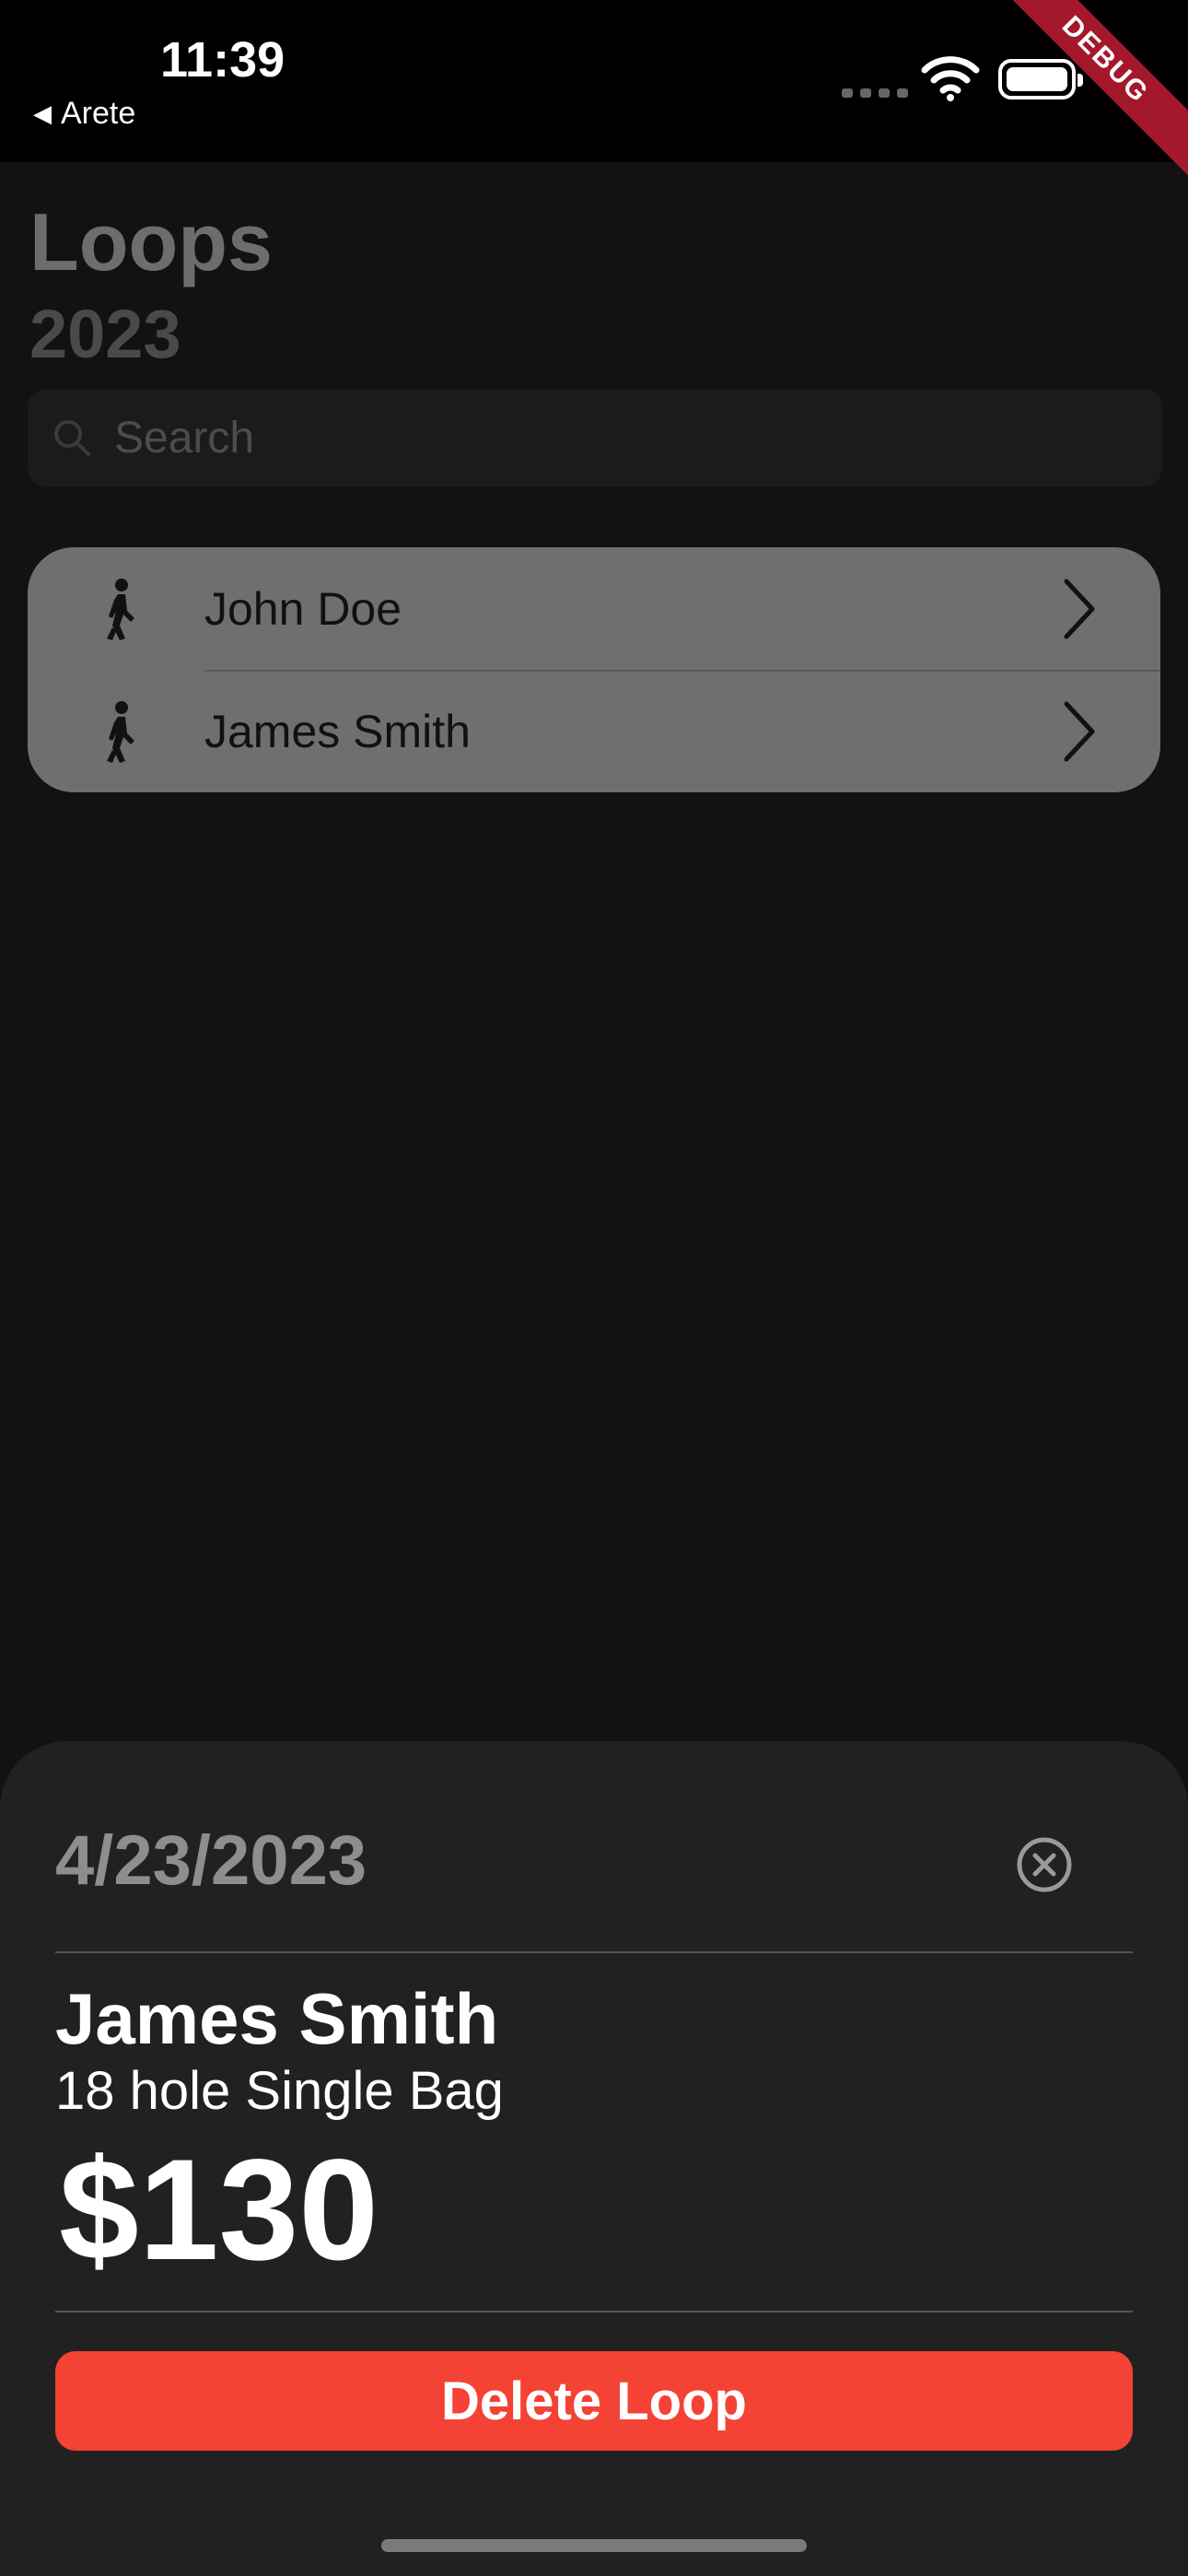 This screenshot has width=1188, height=2576. Describe the element at coordinates (594, 608) in the screenshot. I see `list-item: John Doe` at that location.